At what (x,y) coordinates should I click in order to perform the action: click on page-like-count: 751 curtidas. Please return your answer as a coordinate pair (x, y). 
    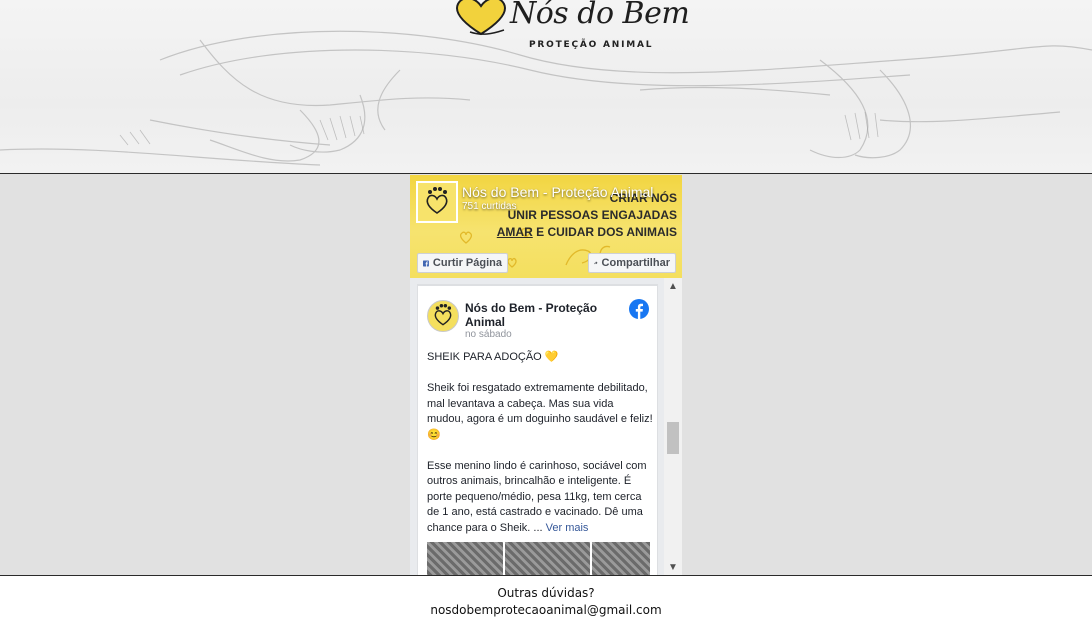
    Looking at the image, I should click on (489, 206).